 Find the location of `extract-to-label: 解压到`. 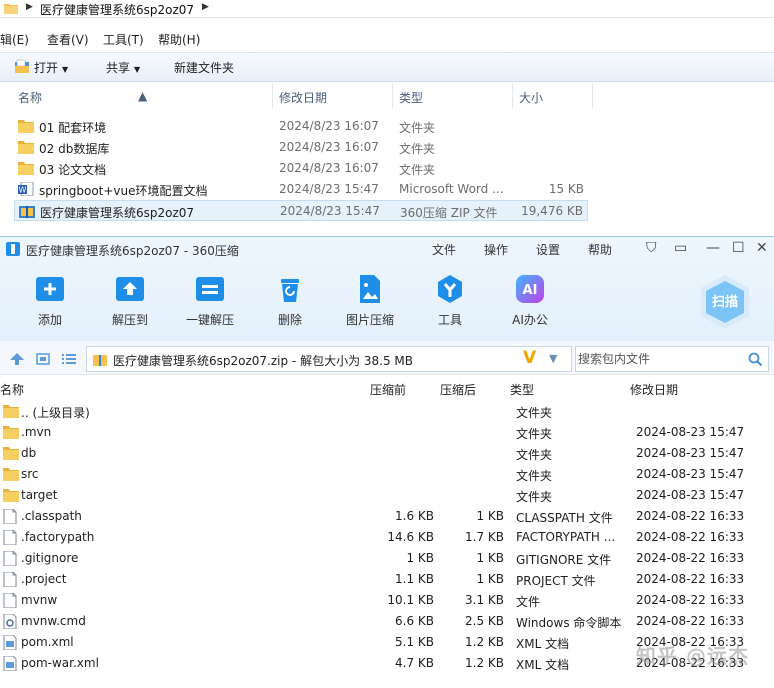

extract-to-label: 解压到 is located at coordinates (129, 320).